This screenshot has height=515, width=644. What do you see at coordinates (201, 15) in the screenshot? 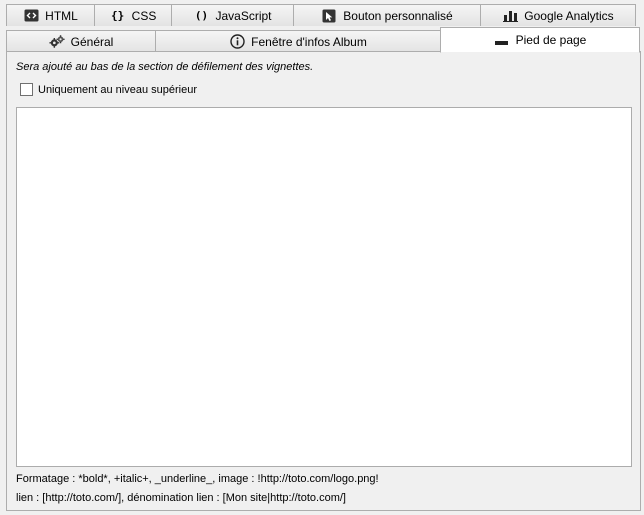
I see `parentheses-icon: ()` at bounding box center [201, 15].